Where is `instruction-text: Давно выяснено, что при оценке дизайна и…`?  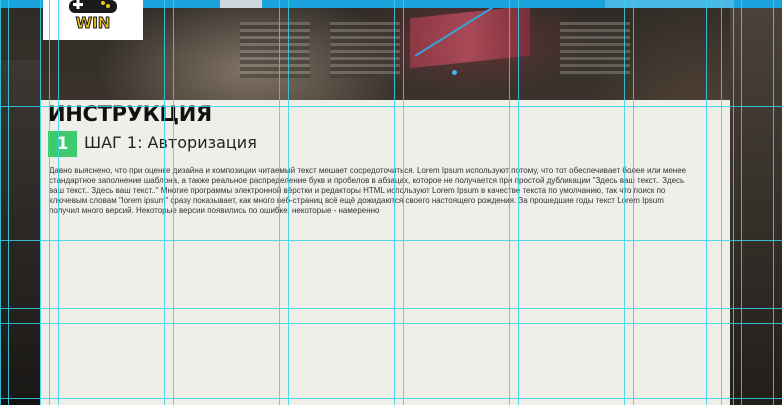
instruction-text: Давно выяснено, что при оценке дизайна и… is located at coordinates (368, 191).